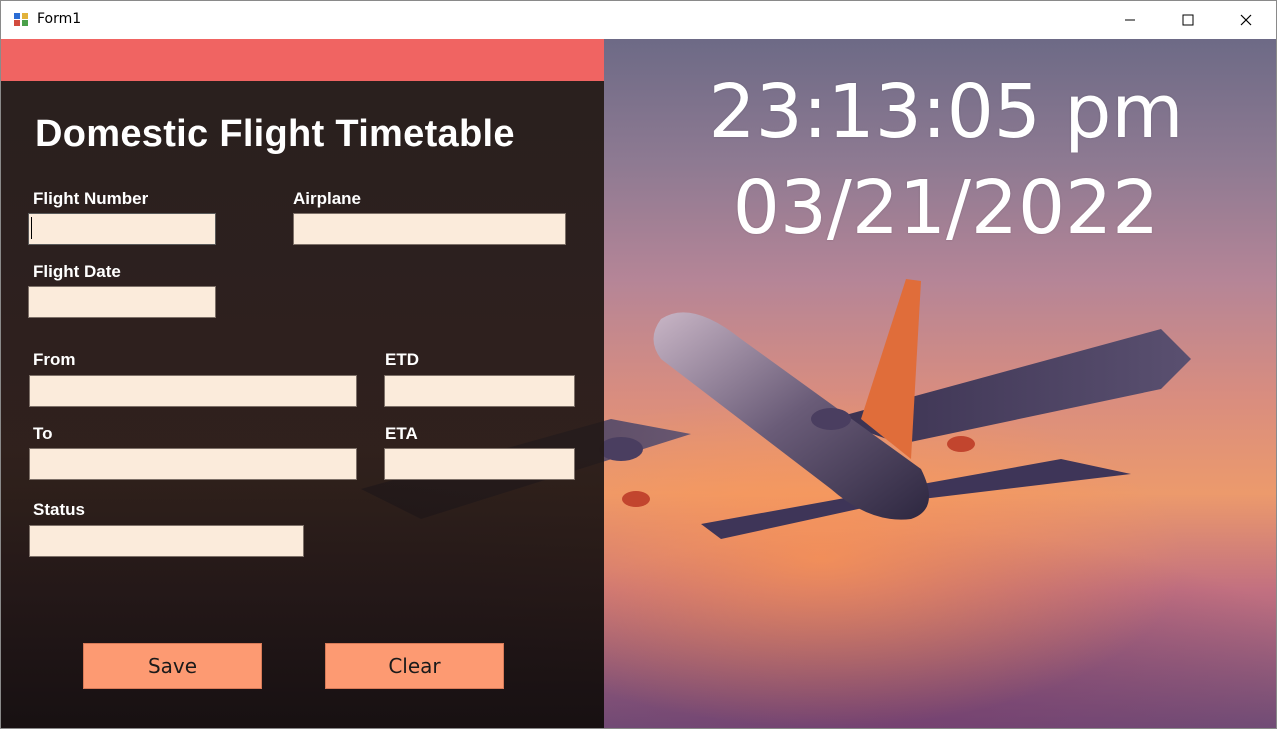 The height and width of the screenshot is (729, 1277). I want to click on flight-number-input, so click(122, 229).